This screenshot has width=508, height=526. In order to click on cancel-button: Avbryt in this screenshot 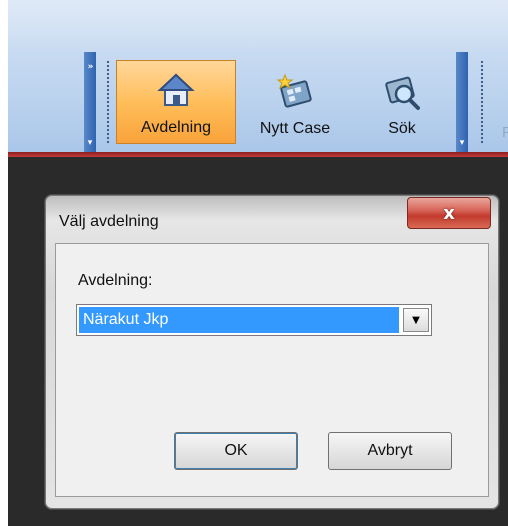, I will do `click(390, 451)`.